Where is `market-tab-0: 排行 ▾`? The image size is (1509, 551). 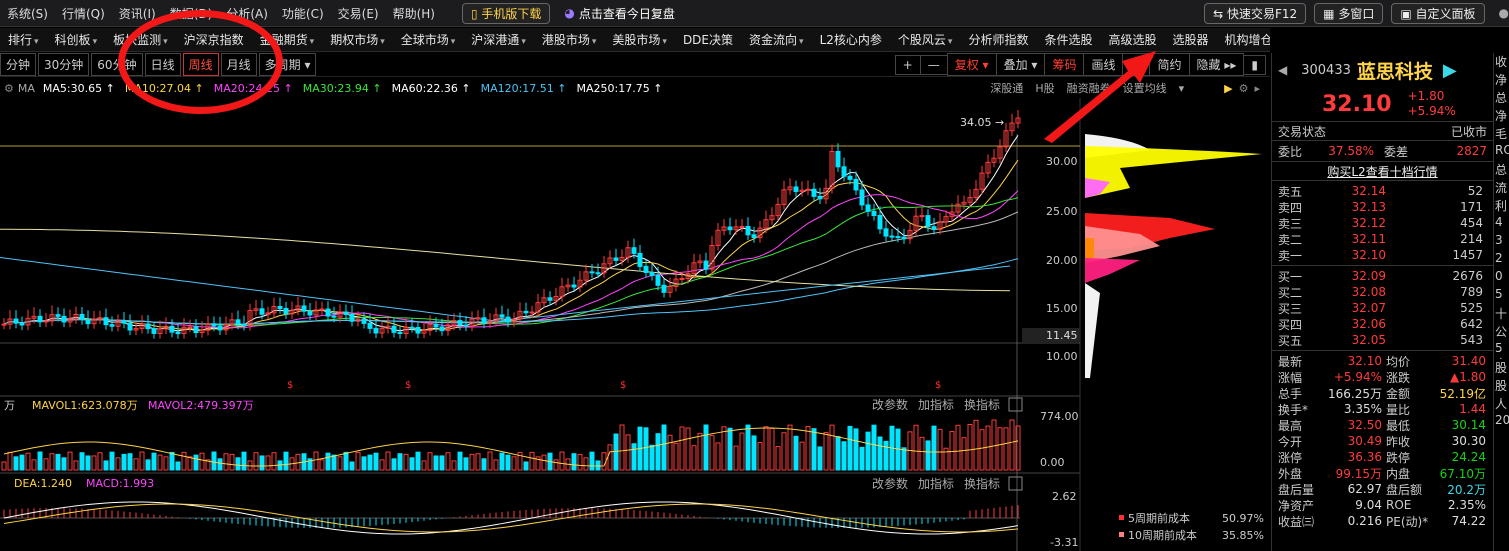
market-tab-0: 排行 ▾ is located at coordinates (23, 39).